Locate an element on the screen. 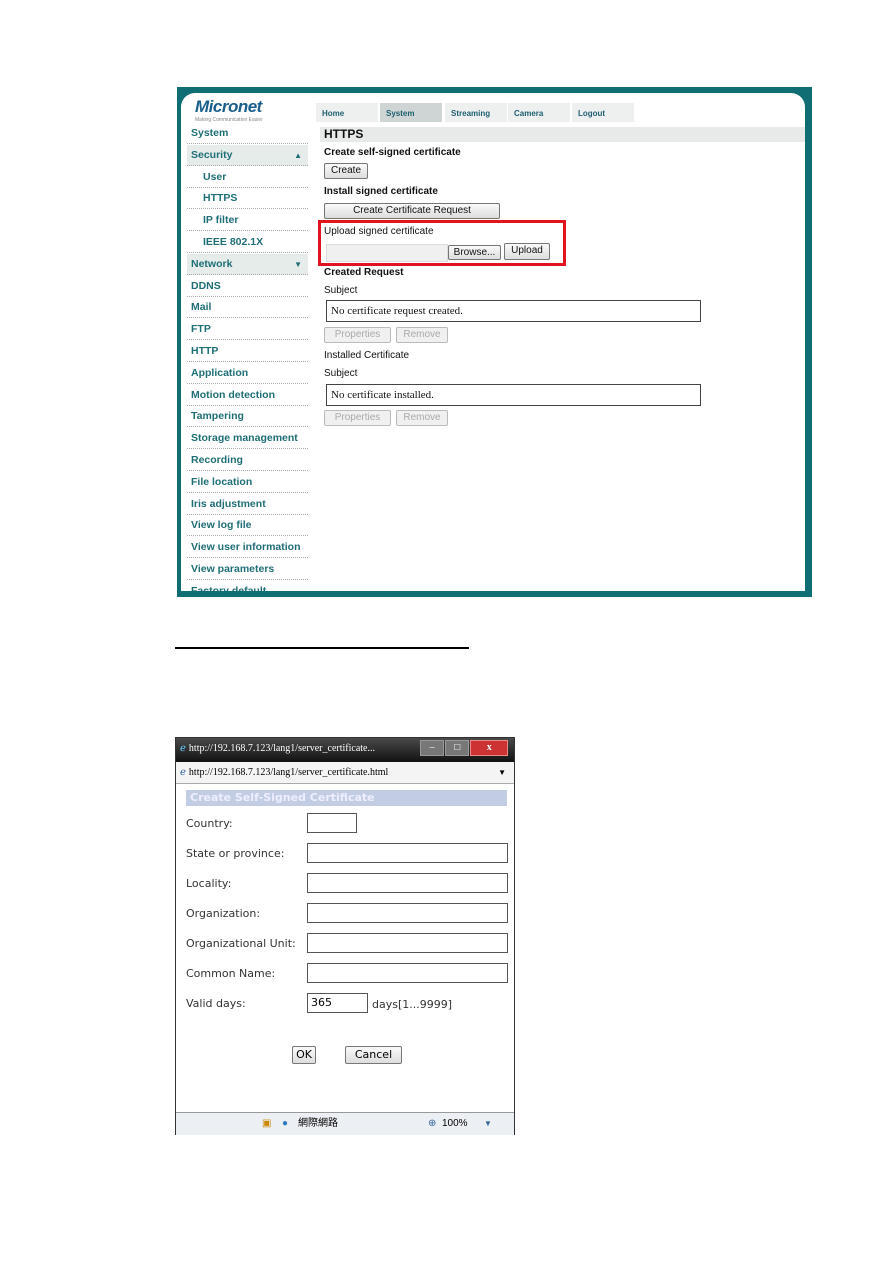 This screenshot has width=893, height=1263. created-request-heading: Created Request is located at coordinates (364, 272).